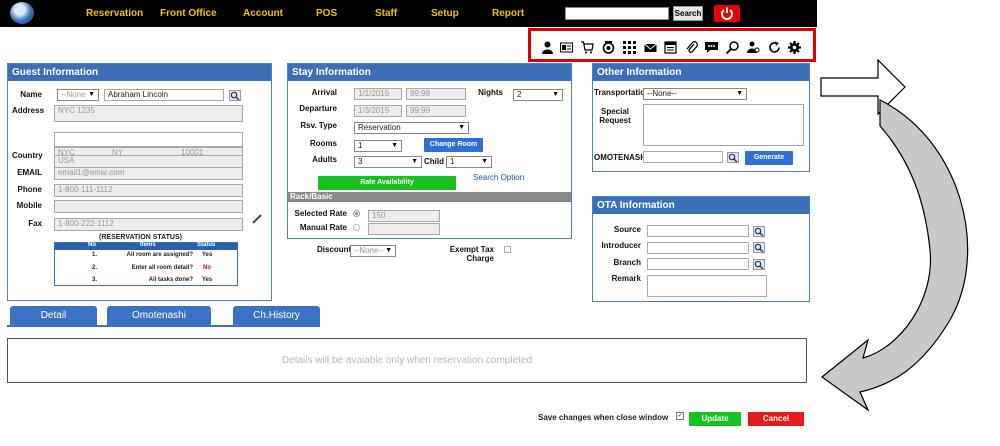 The image size is (1000, 446). What do you see at coordinates (53, 316) in the screenshot?
I see `tab-detail: Detail` at bounding box center [53, 316].